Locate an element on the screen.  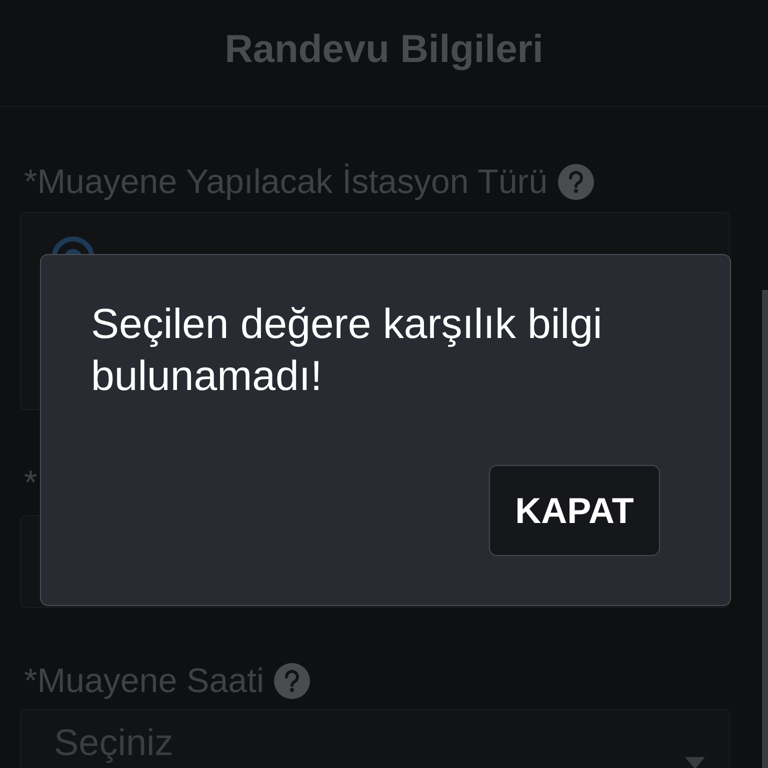
dropdown-caret-icon is located at coordinates (695, 762).